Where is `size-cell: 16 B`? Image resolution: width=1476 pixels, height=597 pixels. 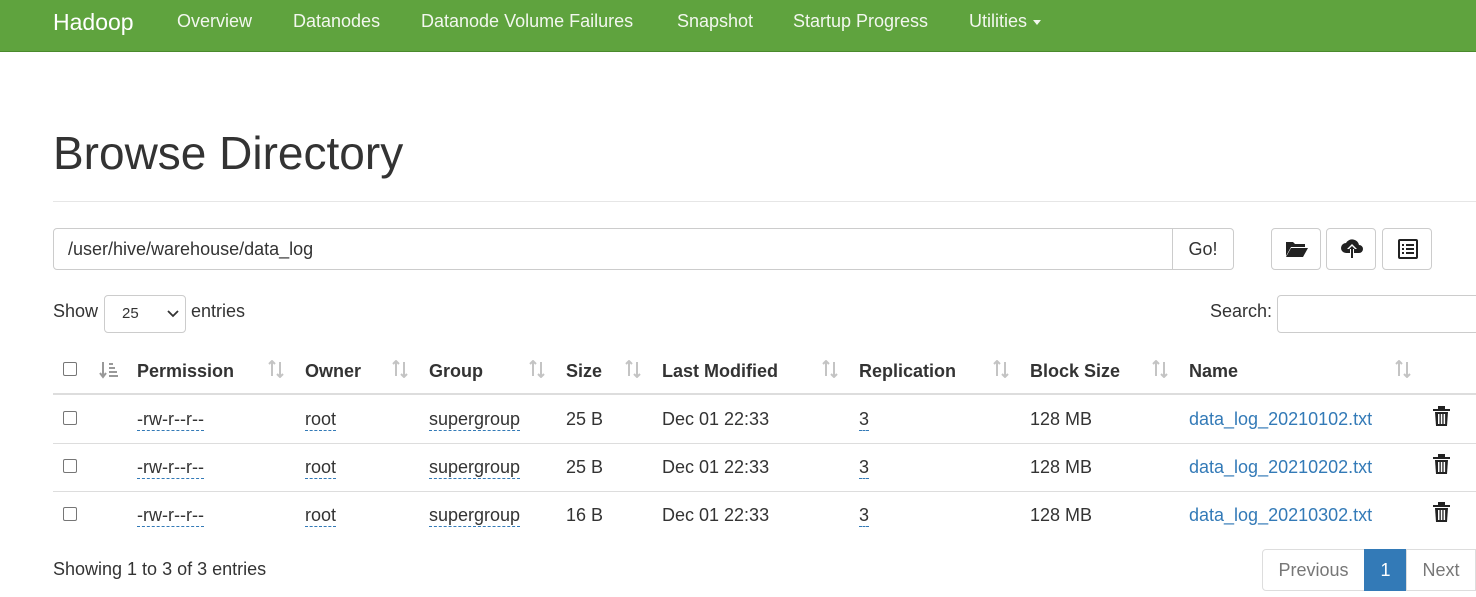
size-cell: 16 B is located at coordinates (585, 515).